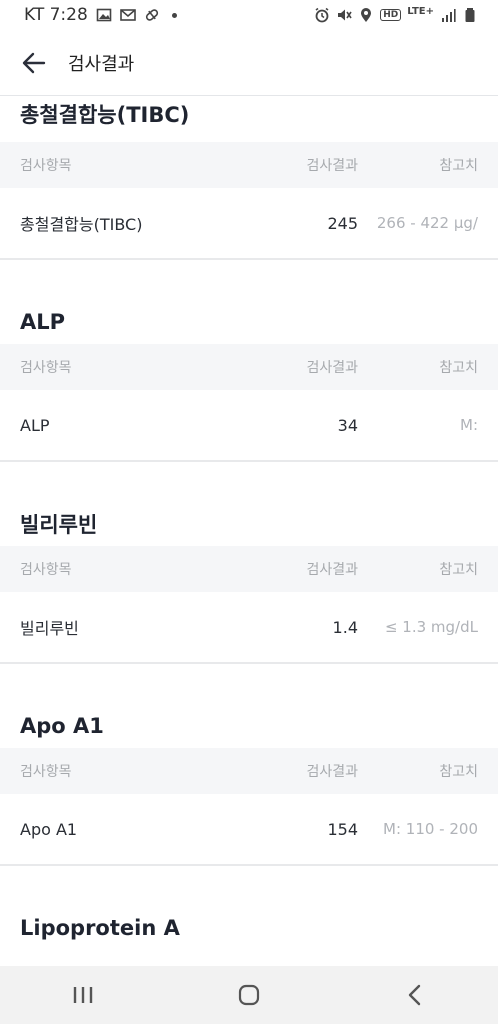 The width and height of the screenshot is (498, 1024). Describe the element at coordinates (249, 224) in the screenshot. I see `table-row: 총철결합능(TIBC) 245 266 - 422 μg/` at that location.